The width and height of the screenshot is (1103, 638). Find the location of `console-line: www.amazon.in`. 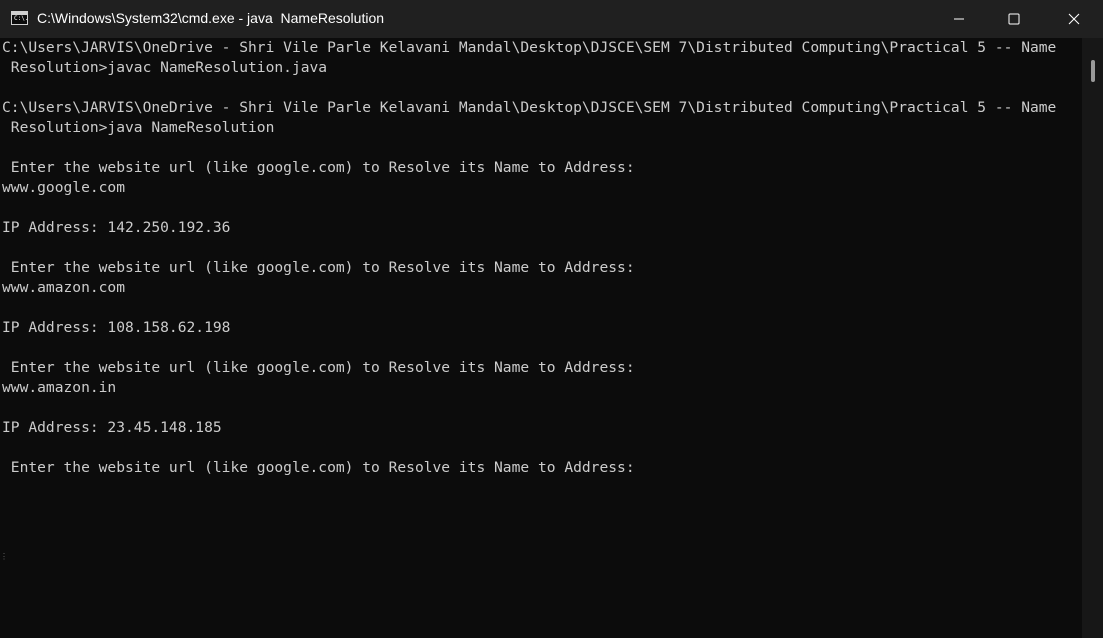

console-line: www.amazon.in is located at coordinates (59, 387).